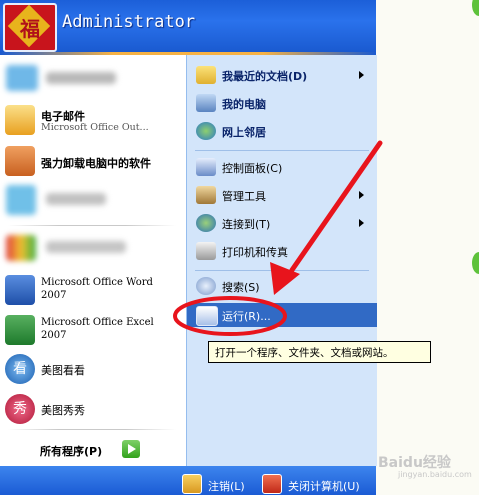  Describe the element at coordinates (414, 463) in the screenshot. I see `watermark-brand: Baidu经验` at that location.